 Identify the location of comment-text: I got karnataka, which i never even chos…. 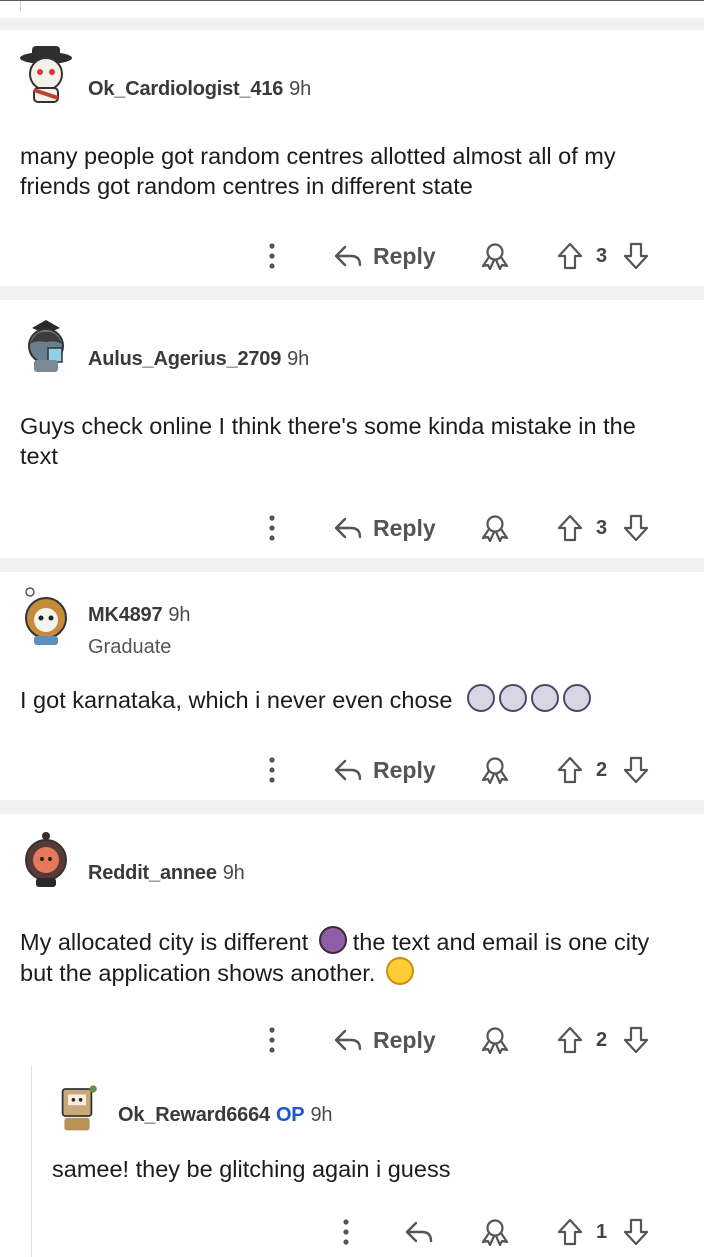
(236, 700).